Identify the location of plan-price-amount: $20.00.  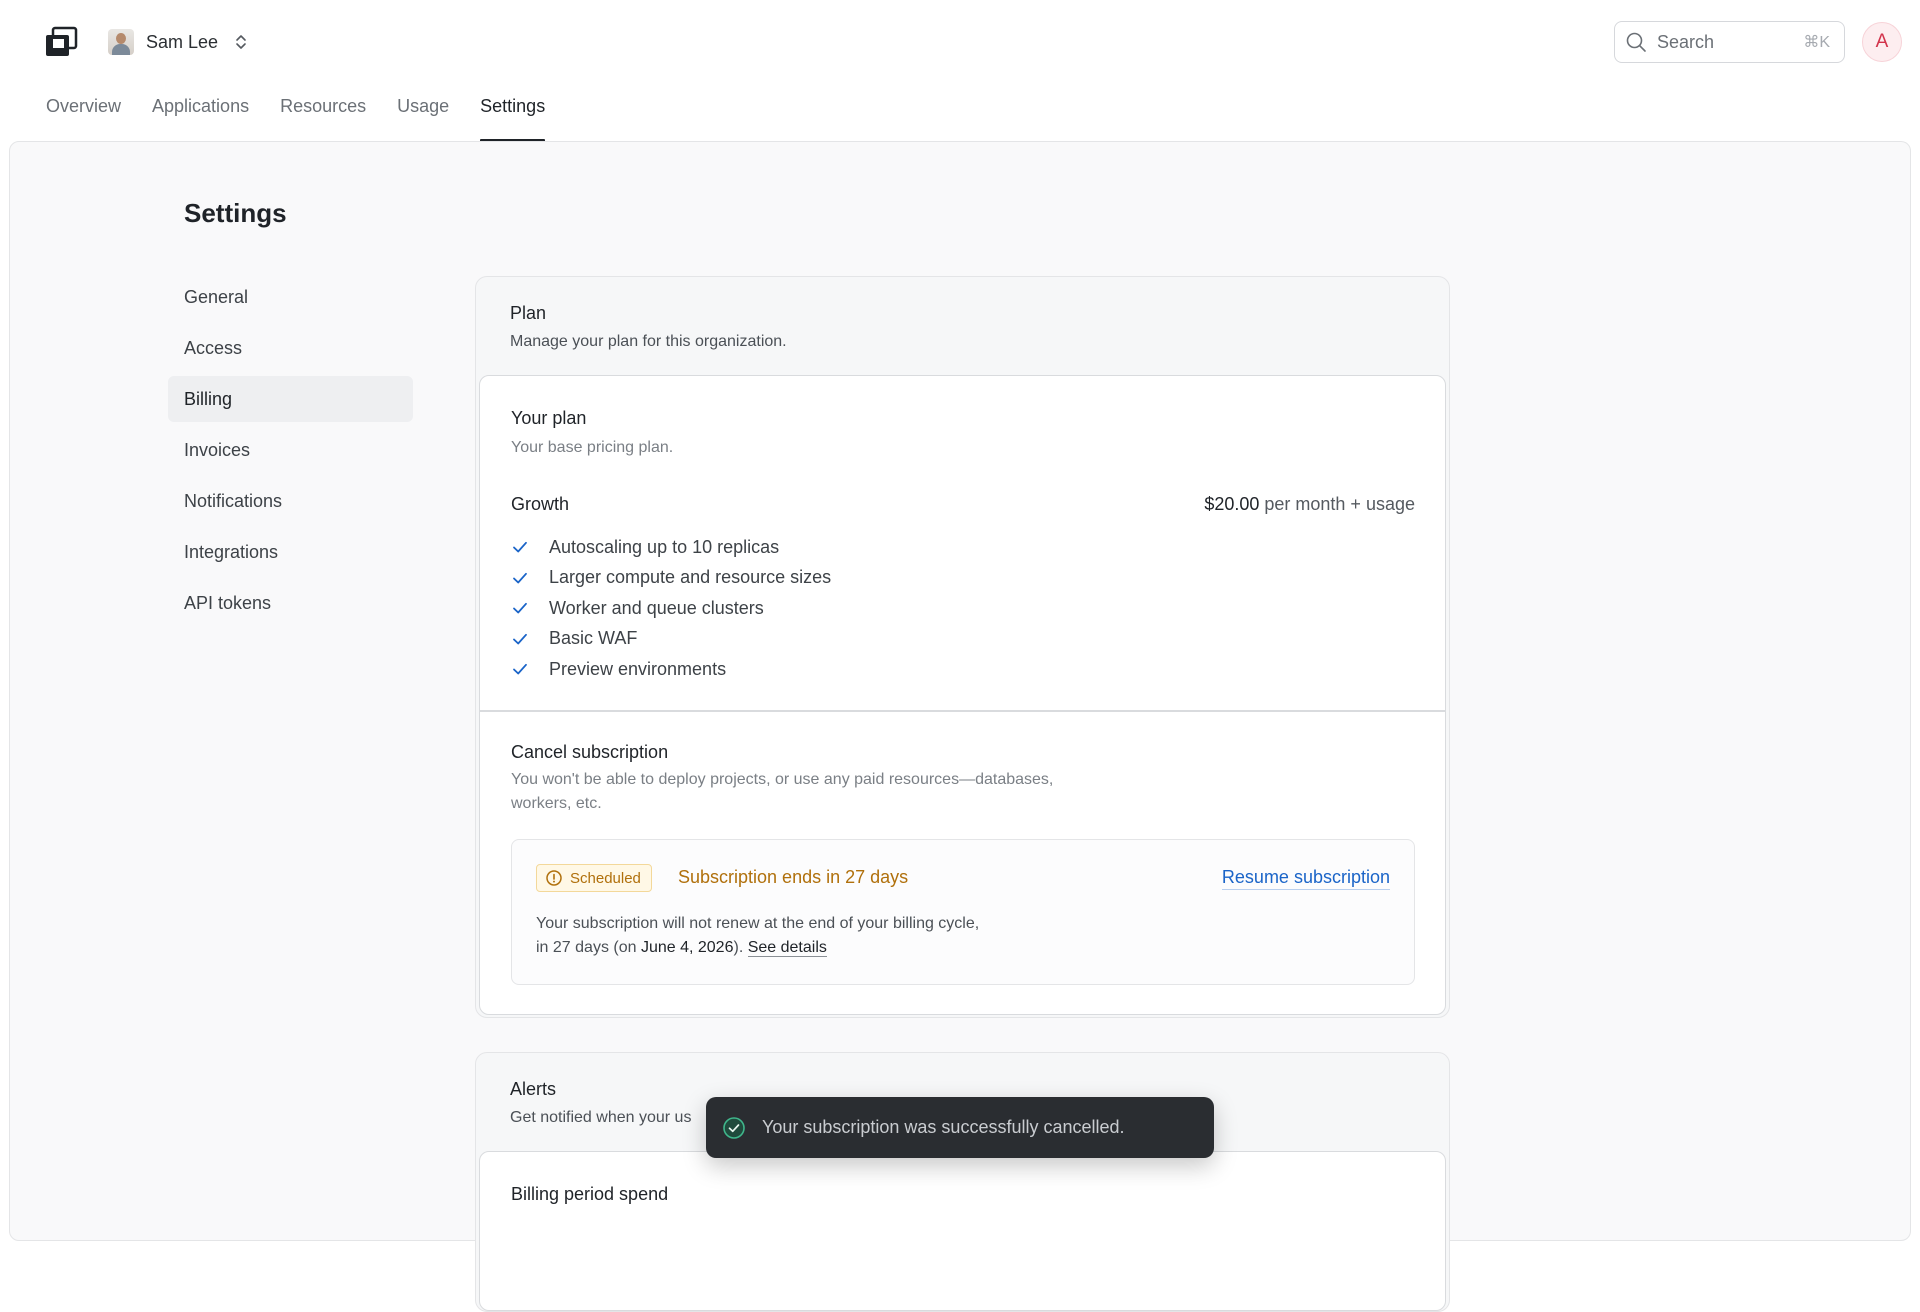
(1232, 504).